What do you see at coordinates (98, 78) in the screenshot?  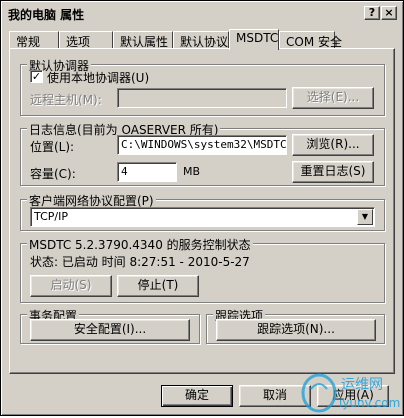 I see `use-local-coordinator-label: 使用本地协调器(U)` at bounding box center [98, 78].